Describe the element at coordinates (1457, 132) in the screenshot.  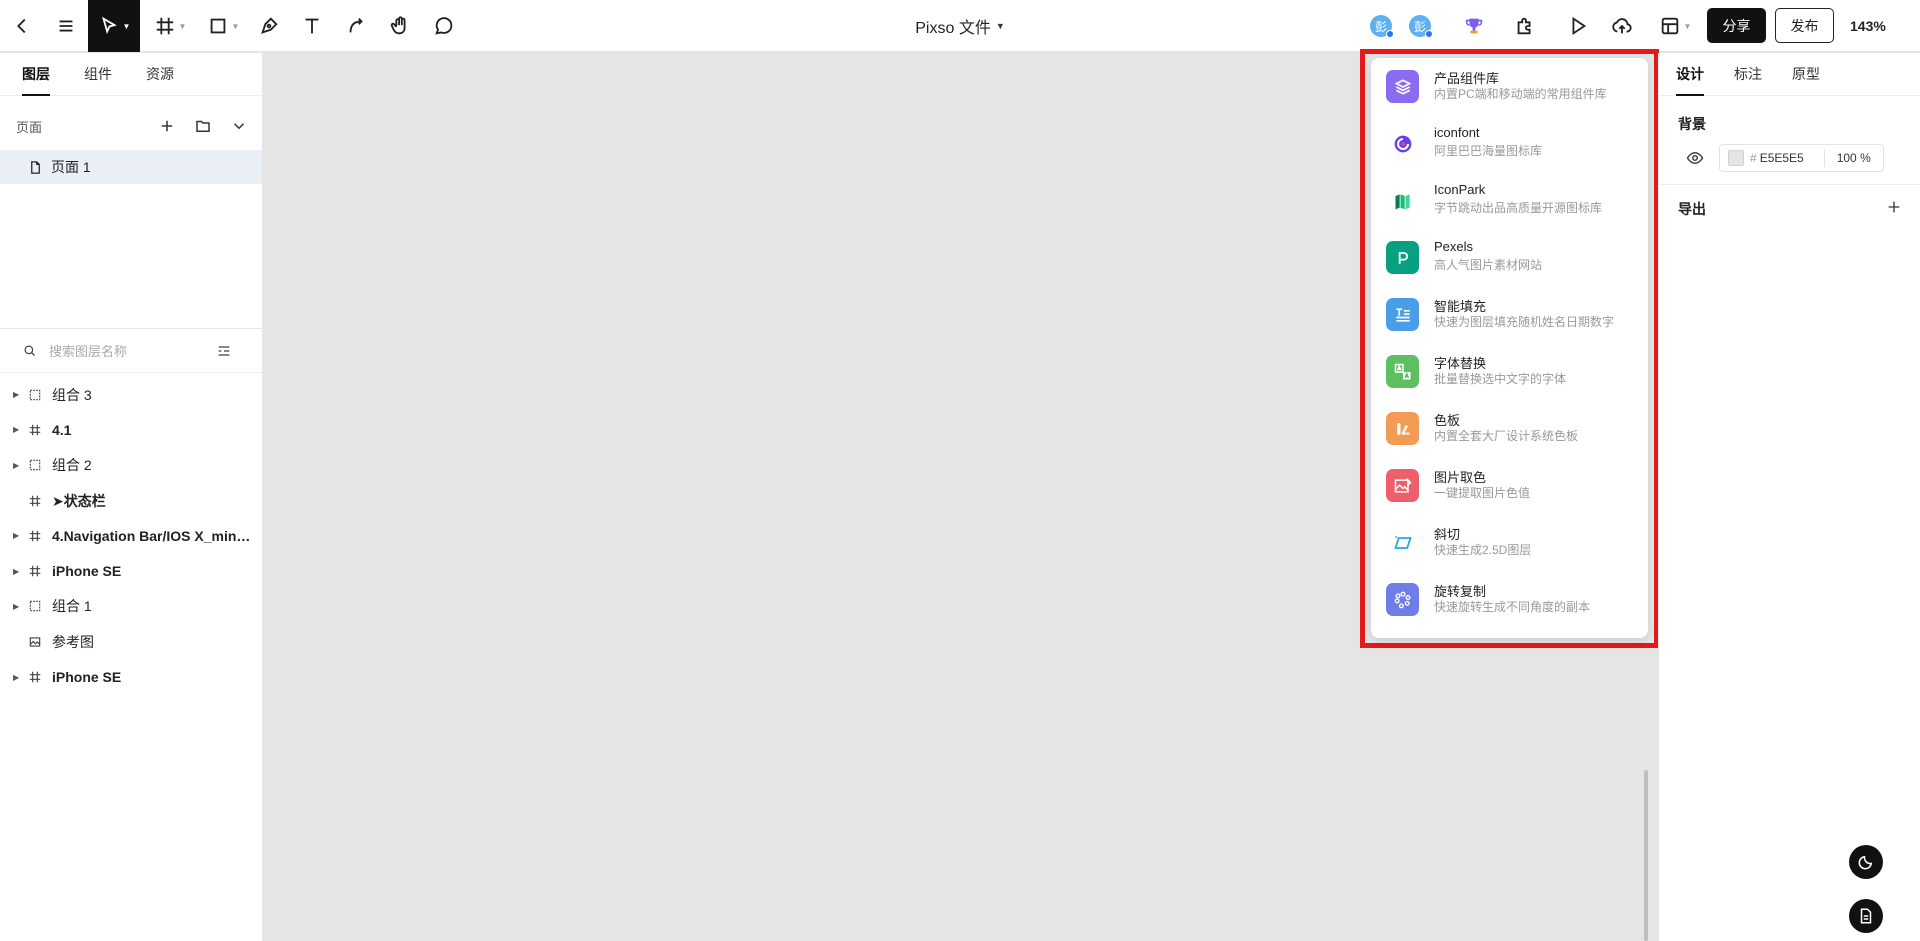
I see `plugin-name: iconfont` at that location.